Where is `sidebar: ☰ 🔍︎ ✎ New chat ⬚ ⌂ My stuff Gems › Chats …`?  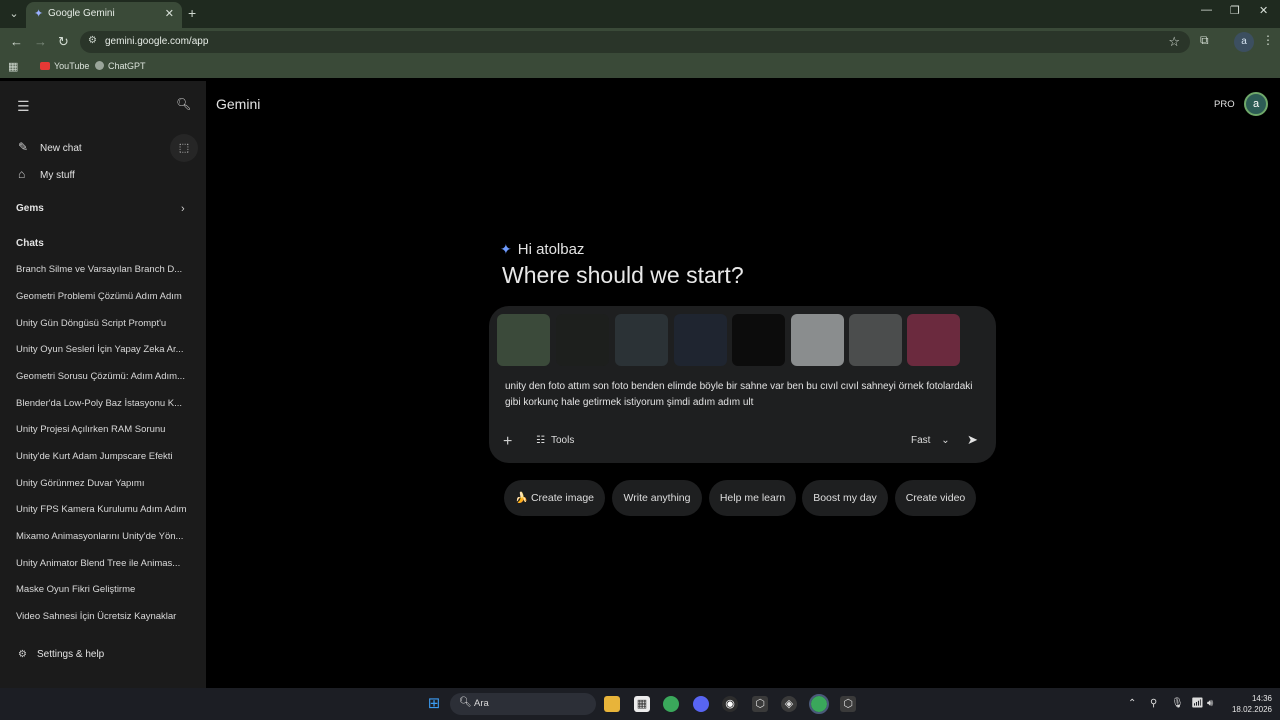 sidebar: ☰ 🔍︎ ✎ New chat ⬚ ⌂ My stuff Gems › Chats … is located at coordinates (103, 384).